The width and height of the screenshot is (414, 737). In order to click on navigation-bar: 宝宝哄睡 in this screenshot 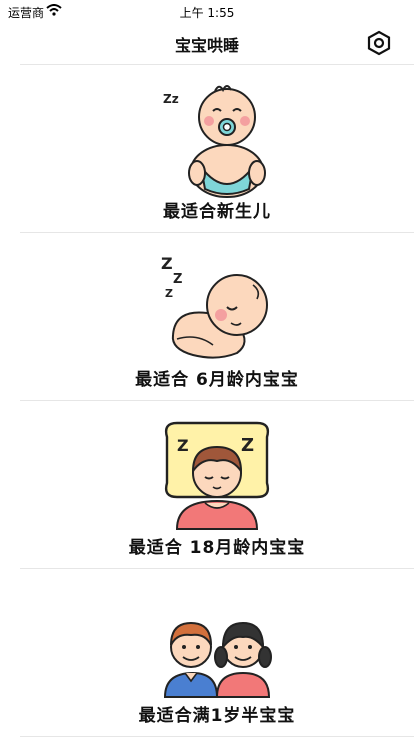, I will do `click(207, 43)`.